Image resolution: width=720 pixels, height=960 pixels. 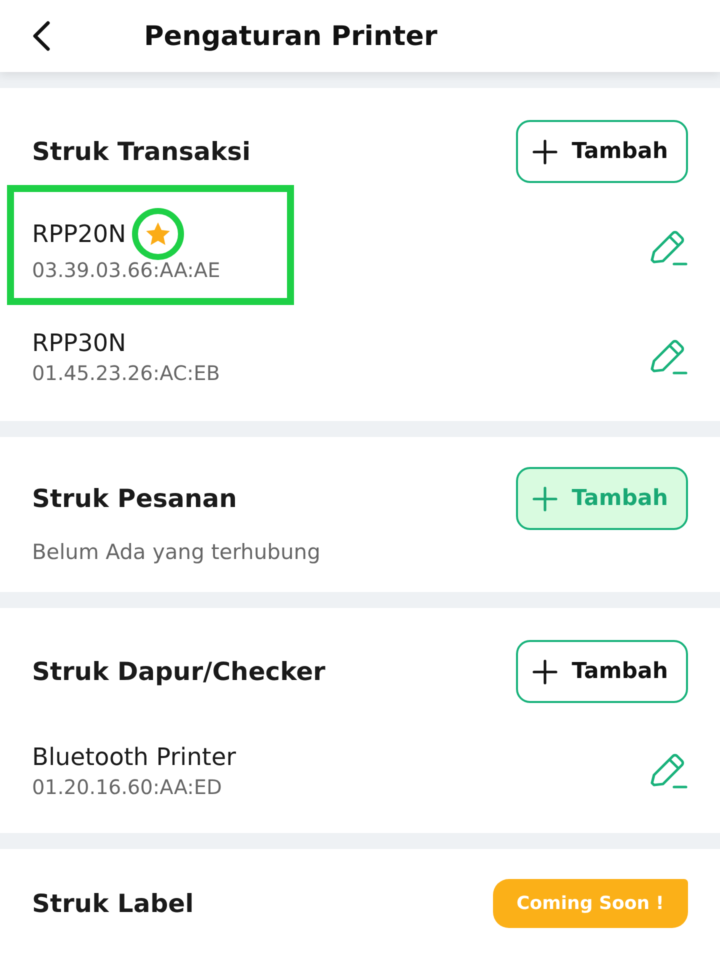 What do you see at coordinates (179, 671) in the screenshot?
I see `section-title: Struk Dapur/Checker` at bounding box center [179, 671].